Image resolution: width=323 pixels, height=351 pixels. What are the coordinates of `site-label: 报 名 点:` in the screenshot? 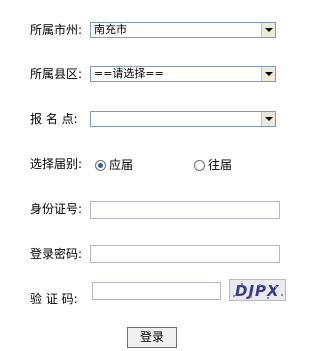 It's located at (54, 119).